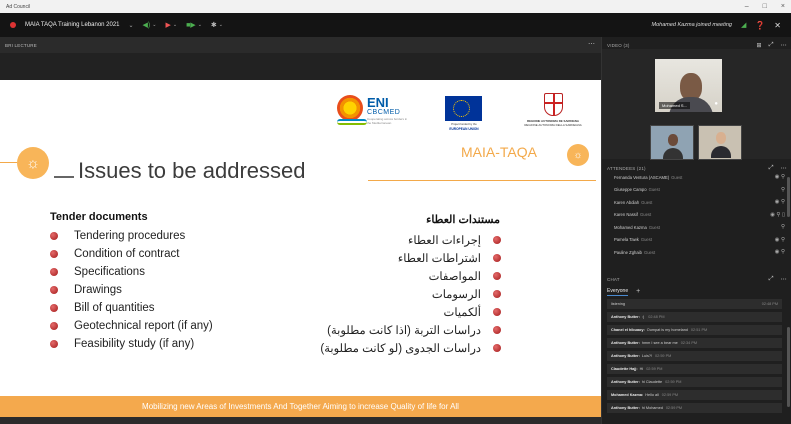 The width and height of the screenshot is (791, 424). Describe the element at coordinates (782, 189) in the screenshot. I see `attendee-status-icons: ⚲` at that location.